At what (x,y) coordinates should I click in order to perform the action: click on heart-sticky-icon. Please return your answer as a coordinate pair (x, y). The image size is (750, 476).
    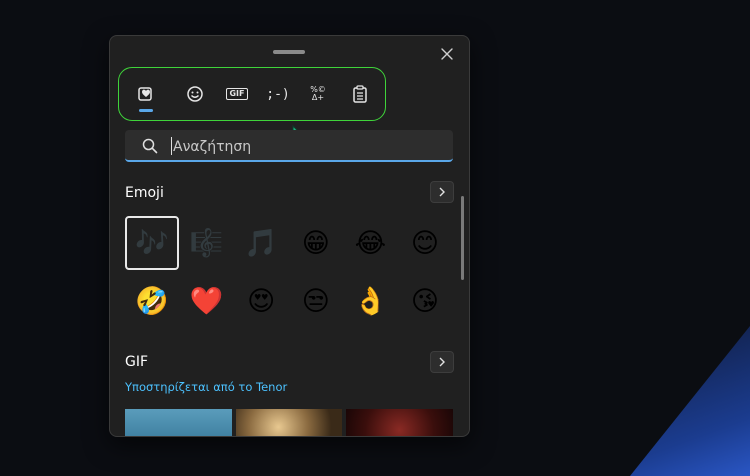
    Looking at the image, I should click on (145, 94).